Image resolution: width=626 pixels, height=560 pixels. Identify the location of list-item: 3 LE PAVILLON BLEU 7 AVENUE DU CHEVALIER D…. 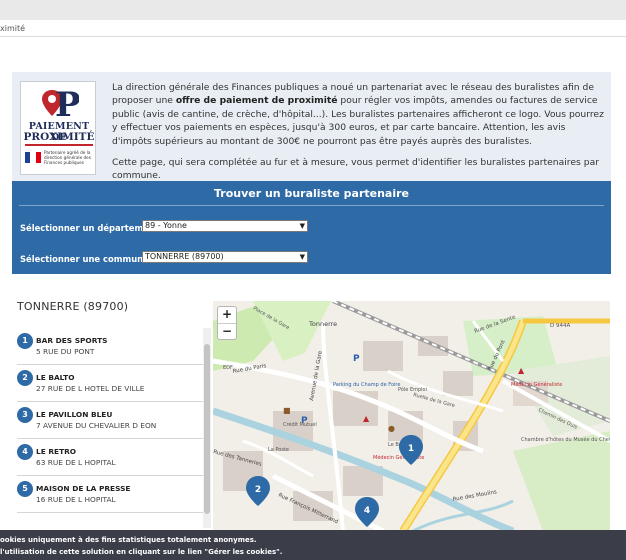
(110, 420).